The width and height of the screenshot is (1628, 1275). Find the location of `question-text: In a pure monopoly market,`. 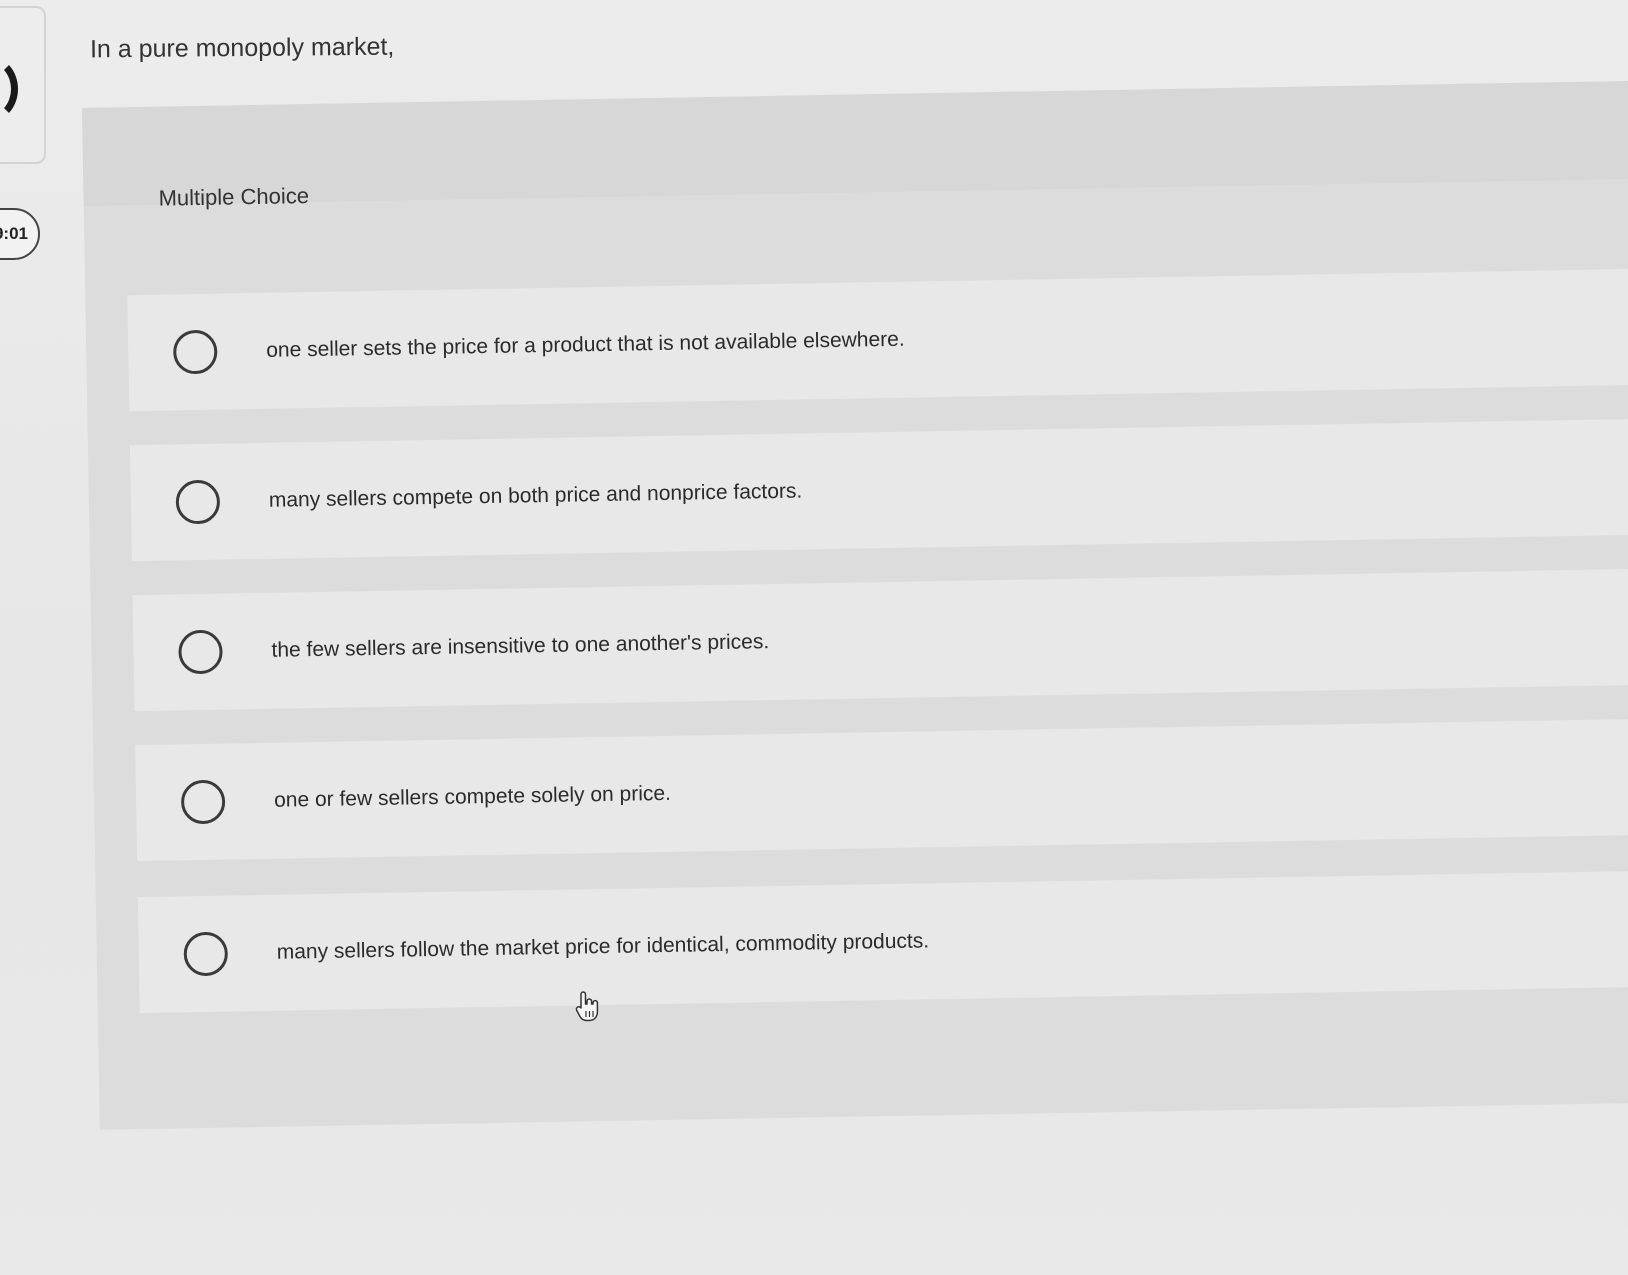

question-text: In a pure monopoly market, is located at coordinates (242, 48).